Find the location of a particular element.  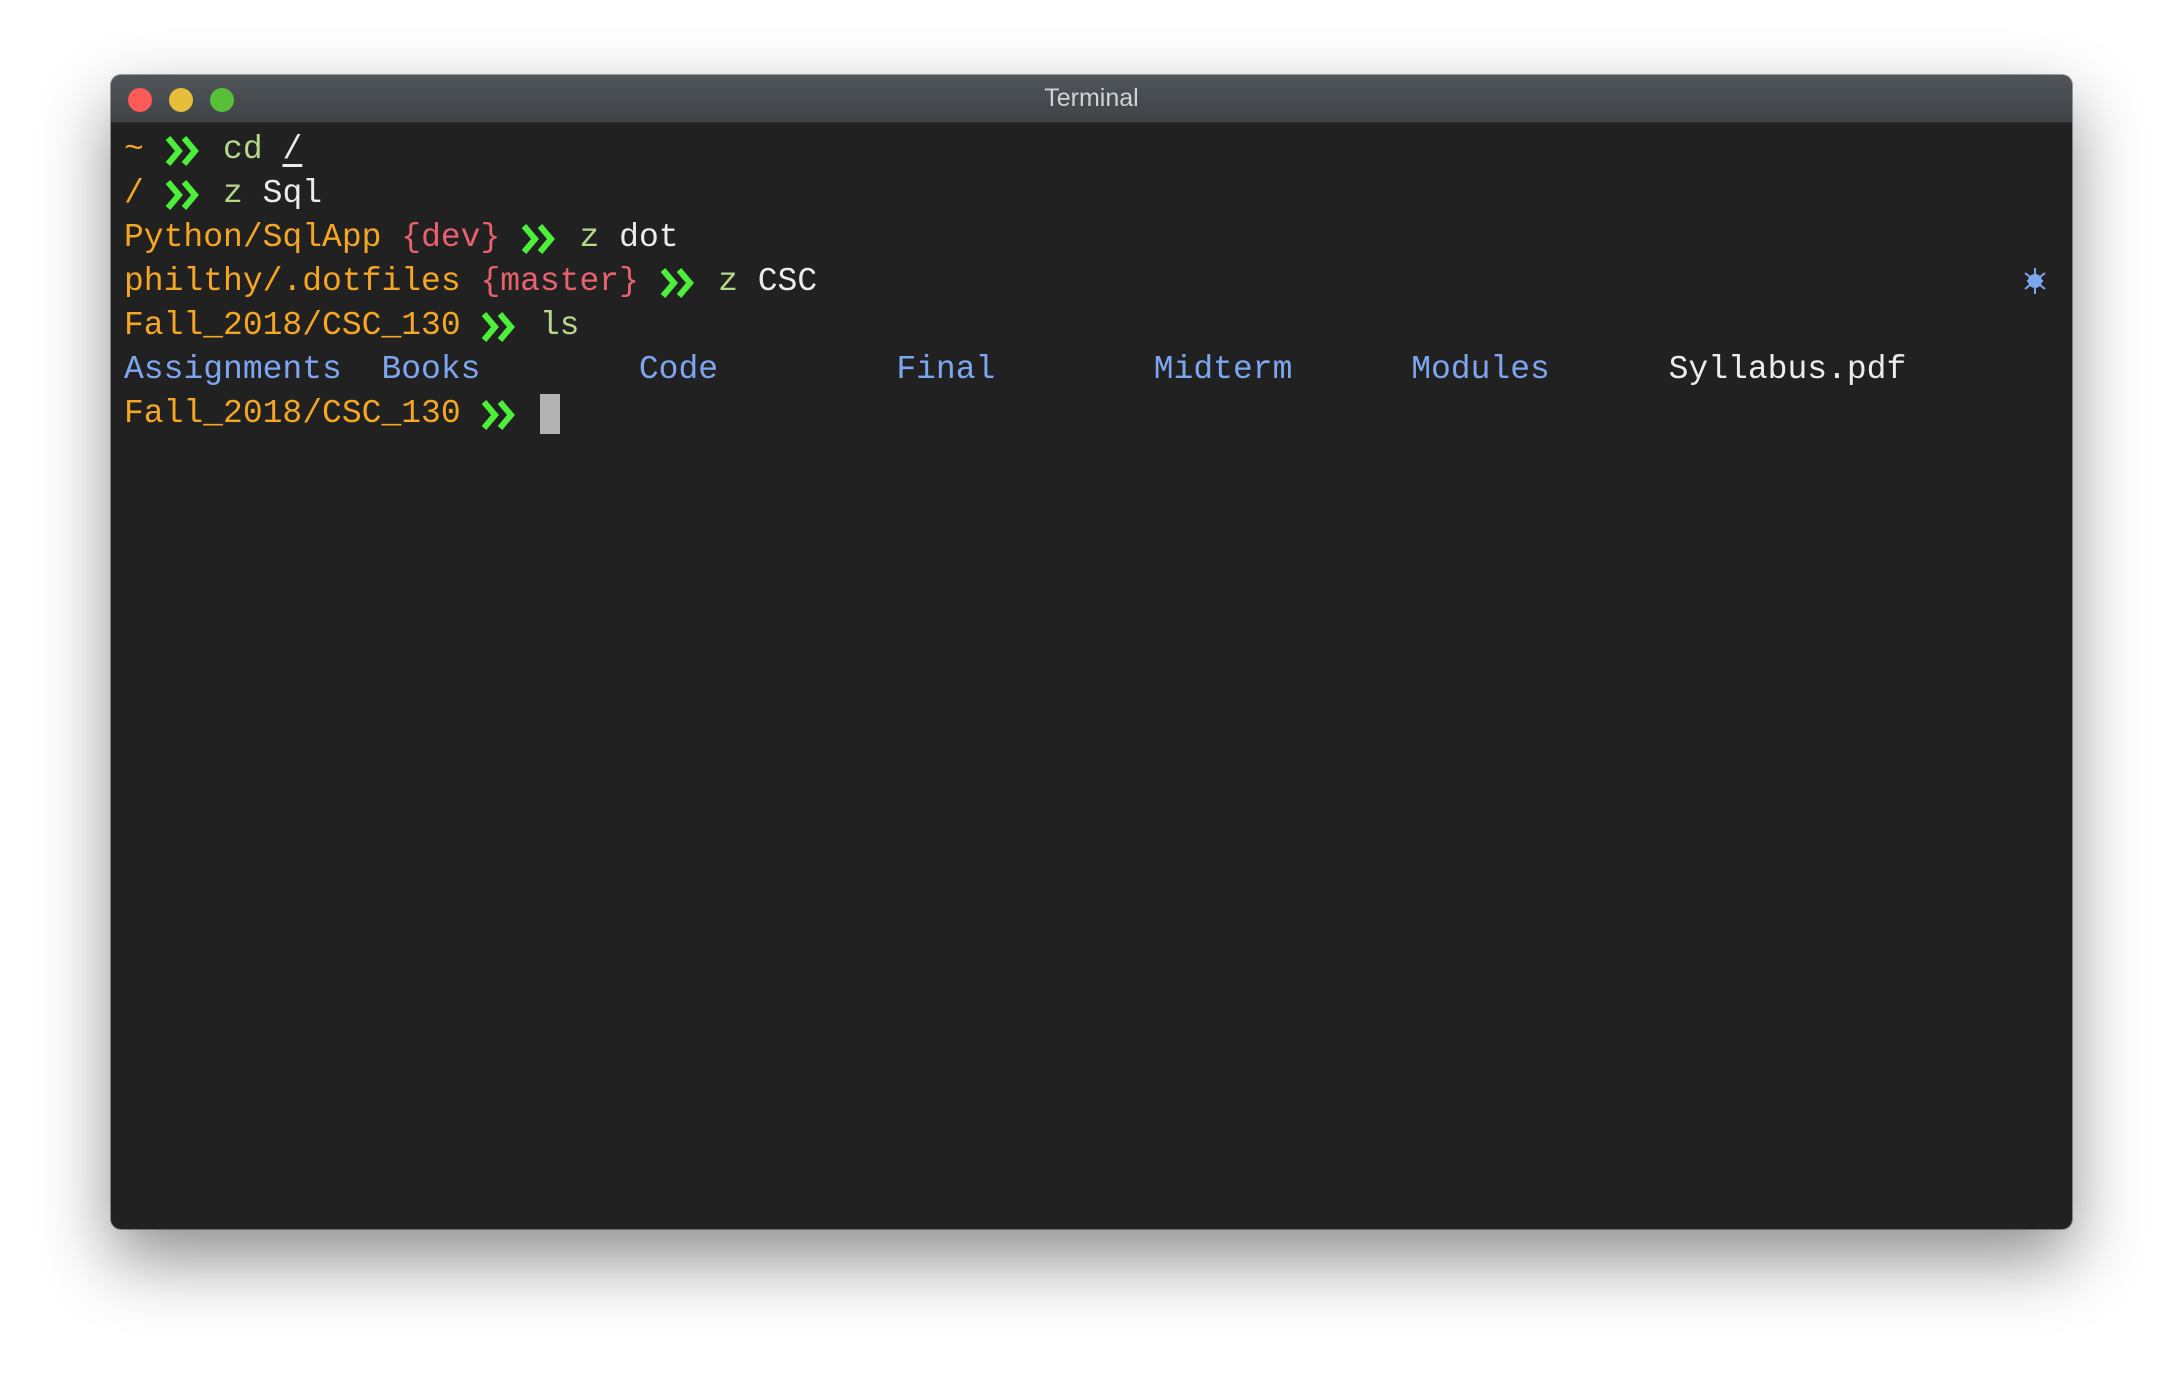

directory-entry: Code is located at coordinates (678, 369).